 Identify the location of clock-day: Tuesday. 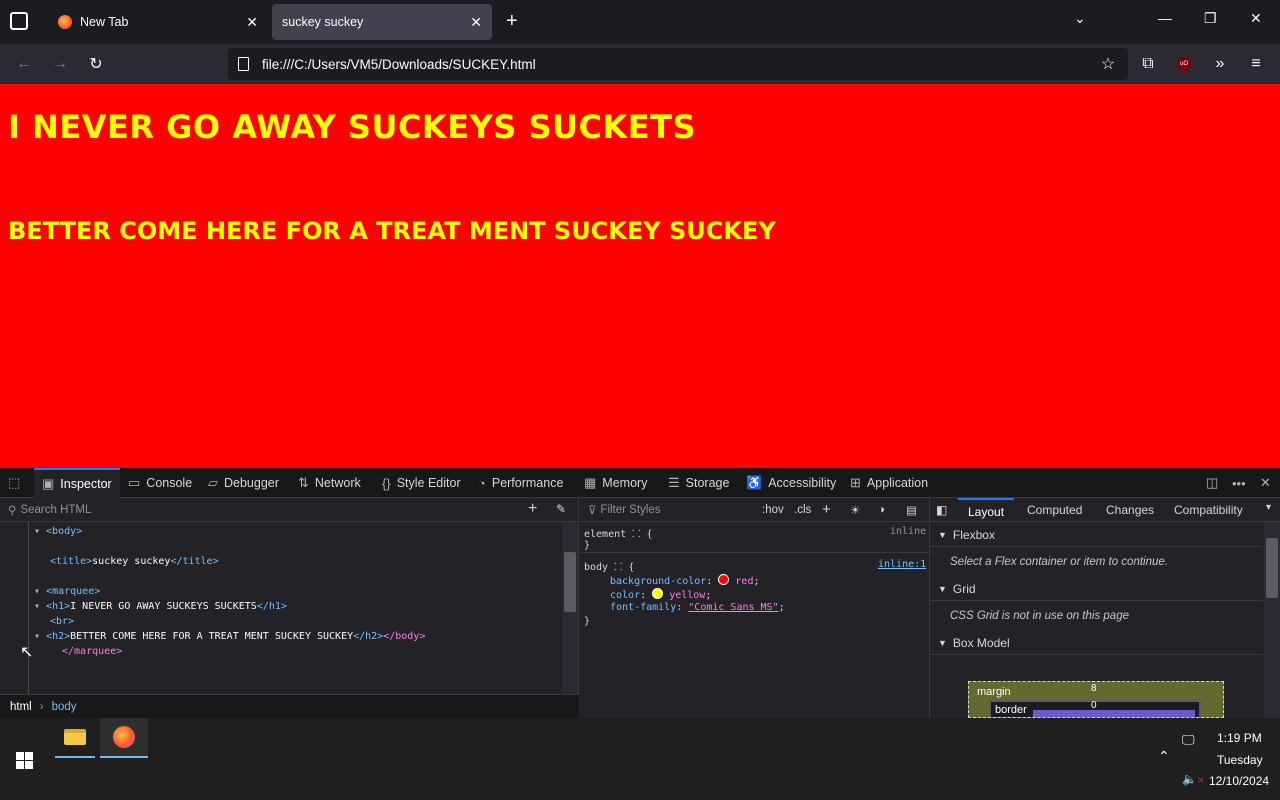
(1240, 760).